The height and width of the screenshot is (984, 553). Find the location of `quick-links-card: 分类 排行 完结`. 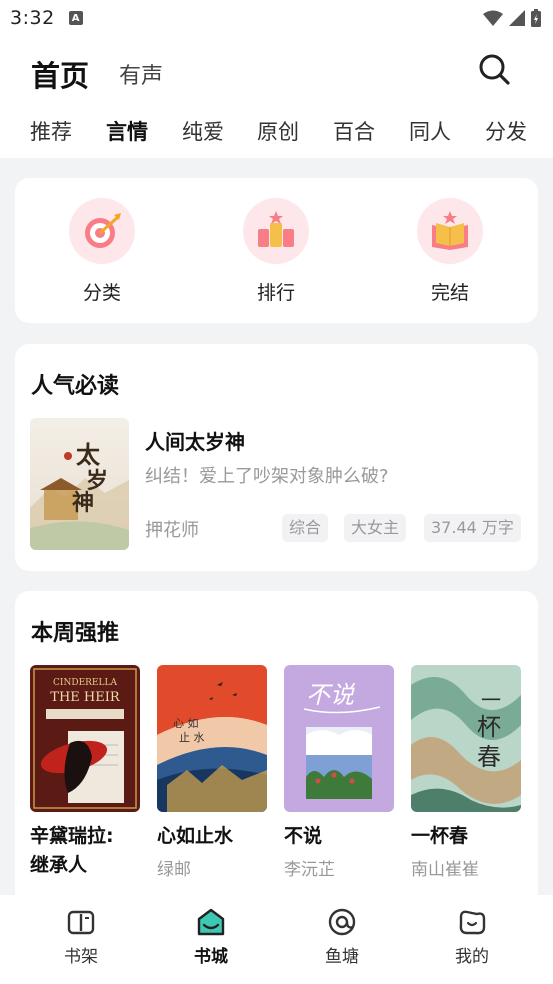

quick-links-card: 分类 排行 完结 is located at coordinates (276, 250).